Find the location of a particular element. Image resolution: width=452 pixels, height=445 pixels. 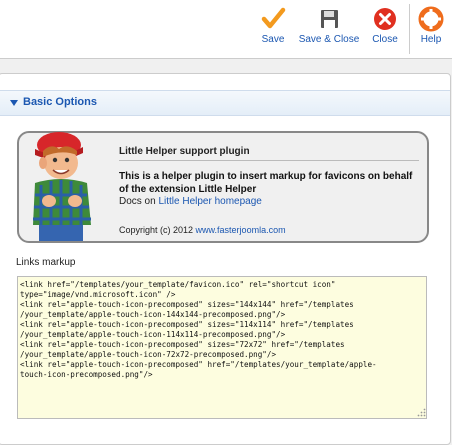

save-button: Save is located at coordinates (273, 25).